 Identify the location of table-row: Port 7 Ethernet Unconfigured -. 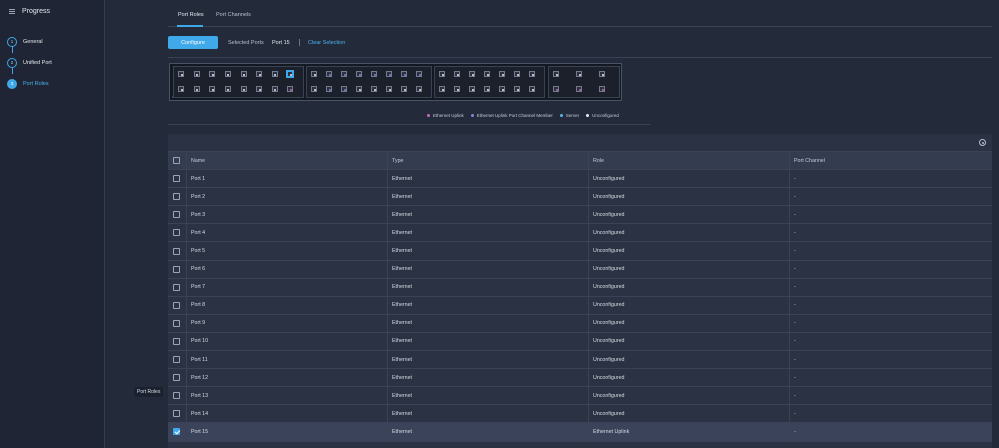
(580, 287).